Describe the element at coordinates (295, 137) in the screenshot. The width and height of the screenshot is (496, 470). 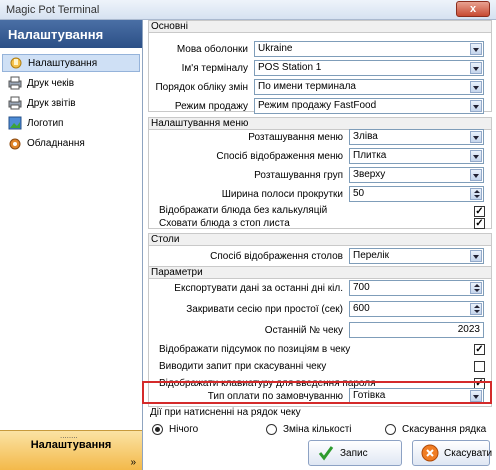
I see `menu-pos-label: Розташування меню` at that location.